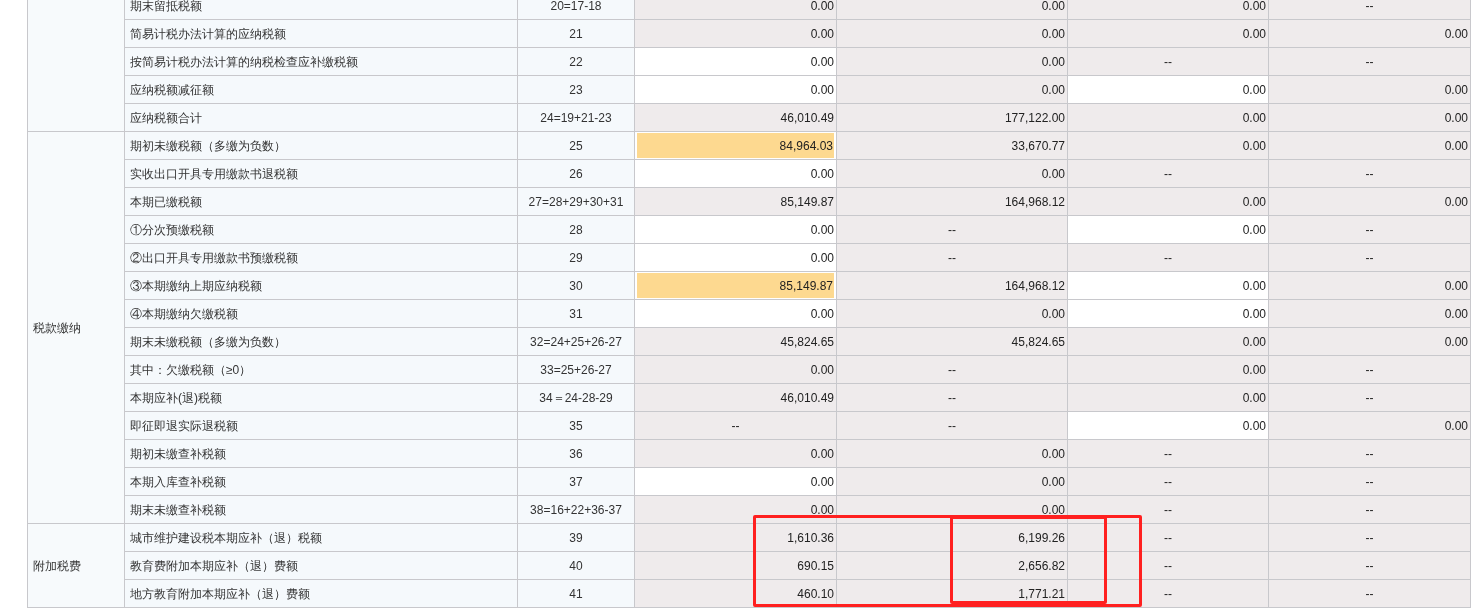  Describe the element at coordinates (735, 145) in the screenshot. I see `input-field: 84,964.03` at that location.